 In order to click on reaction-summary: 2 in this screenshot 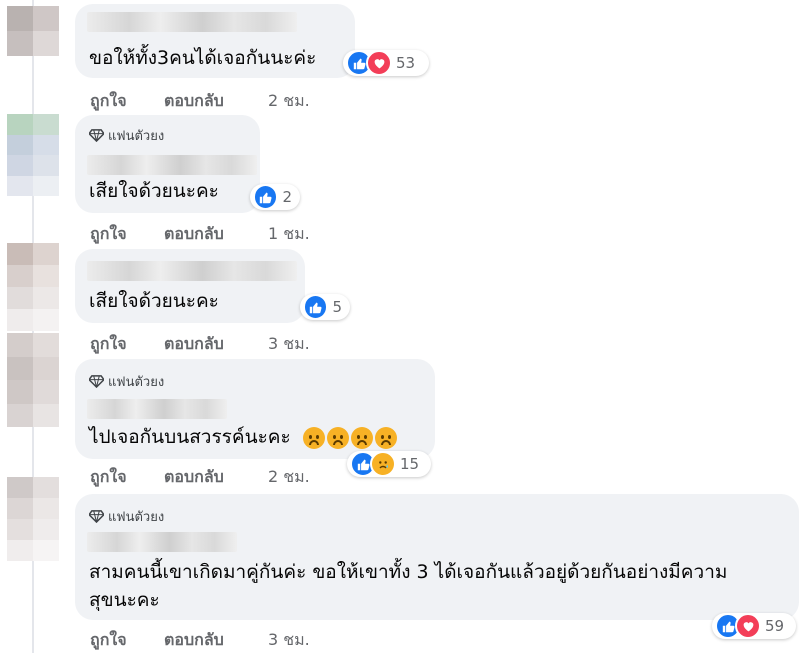, I will do `click(275, 197)`.